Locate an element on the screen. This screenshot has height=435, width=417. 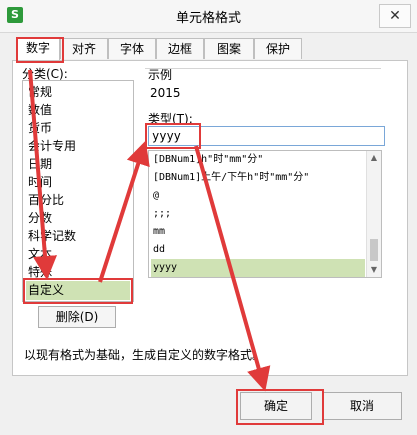
ok-button: 确定 is located at coordinates (276, 406).